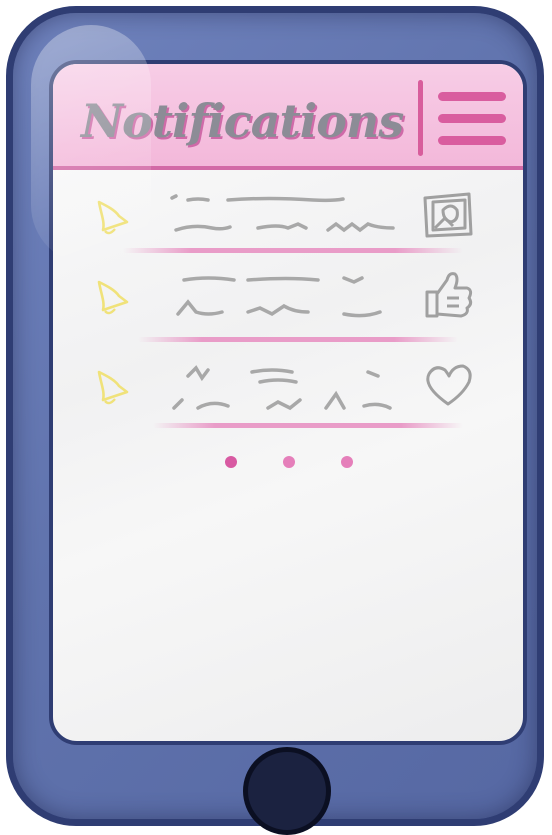 This screenshot has width=552, height=835. I want to click on header-divider, so click(420, 118).